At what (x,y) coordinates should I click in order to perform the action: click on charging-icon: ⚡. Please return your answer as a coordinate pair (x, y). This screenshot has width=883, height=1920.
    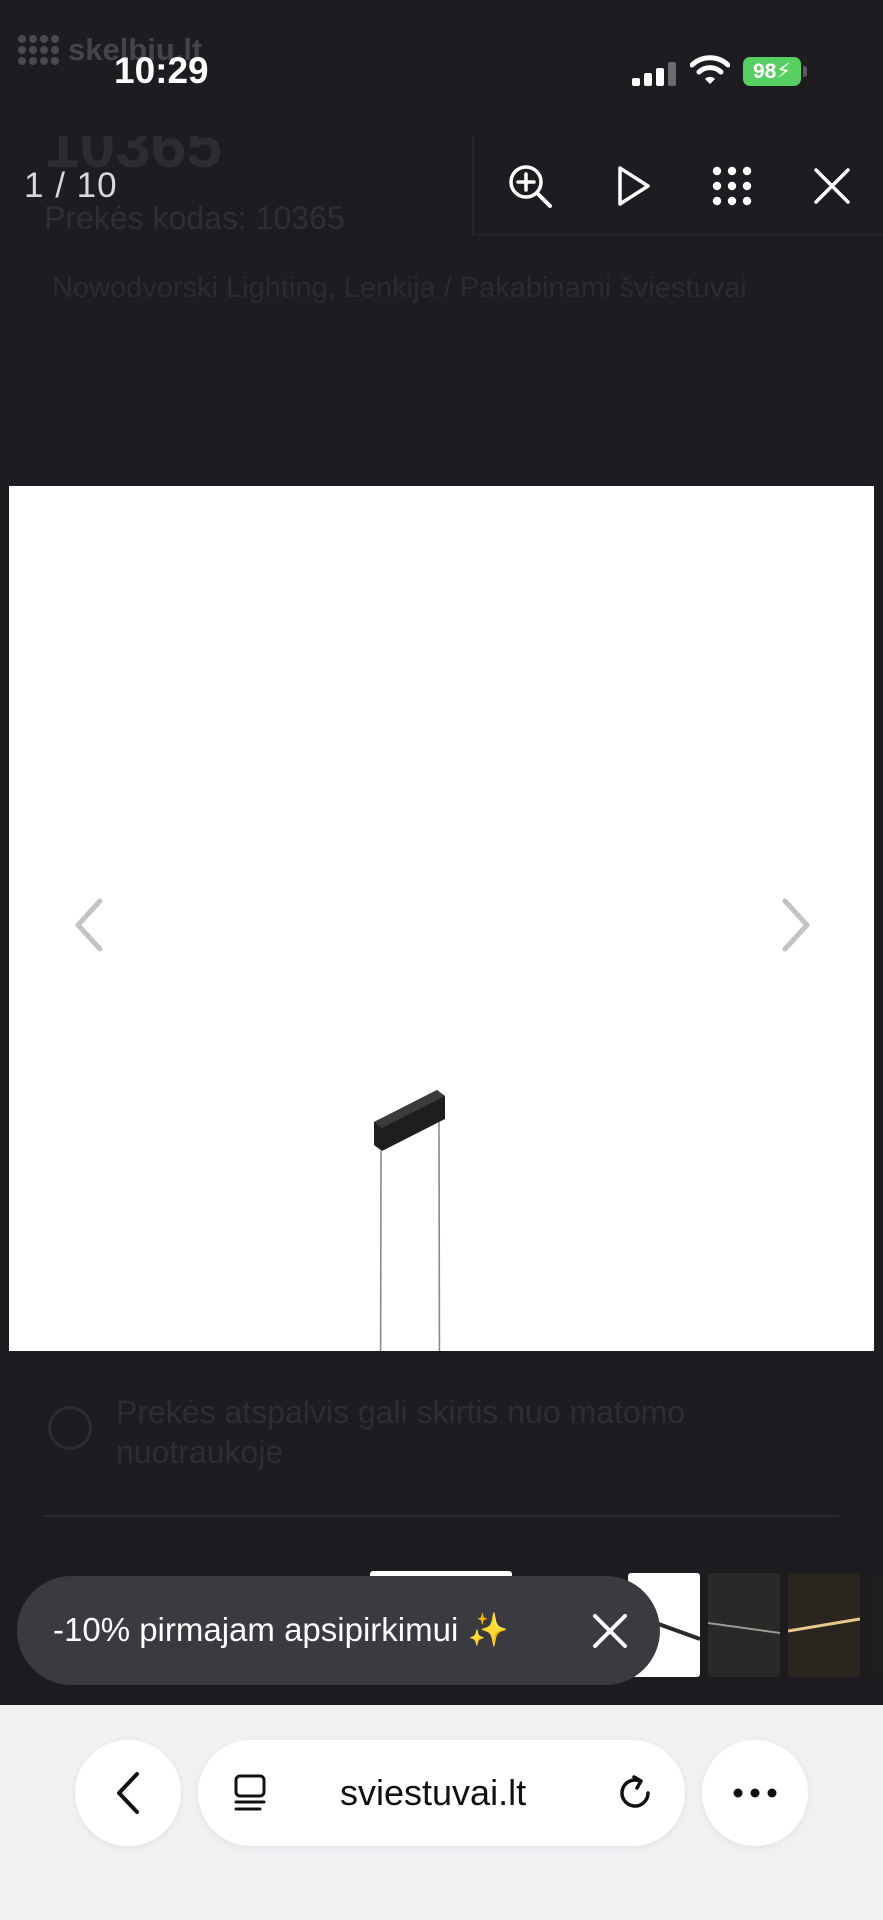
    Looking at the image, I should click on (784, 71).